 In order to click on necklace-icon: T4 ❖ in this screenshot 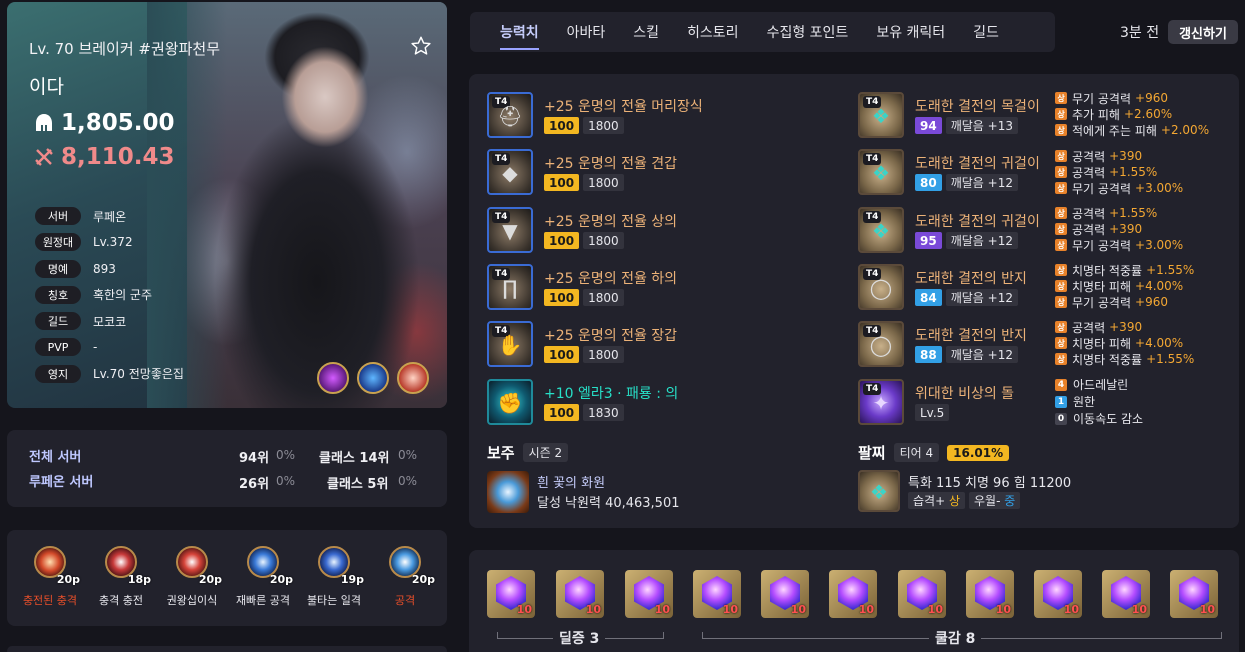, I will do `click(881, 115)`.